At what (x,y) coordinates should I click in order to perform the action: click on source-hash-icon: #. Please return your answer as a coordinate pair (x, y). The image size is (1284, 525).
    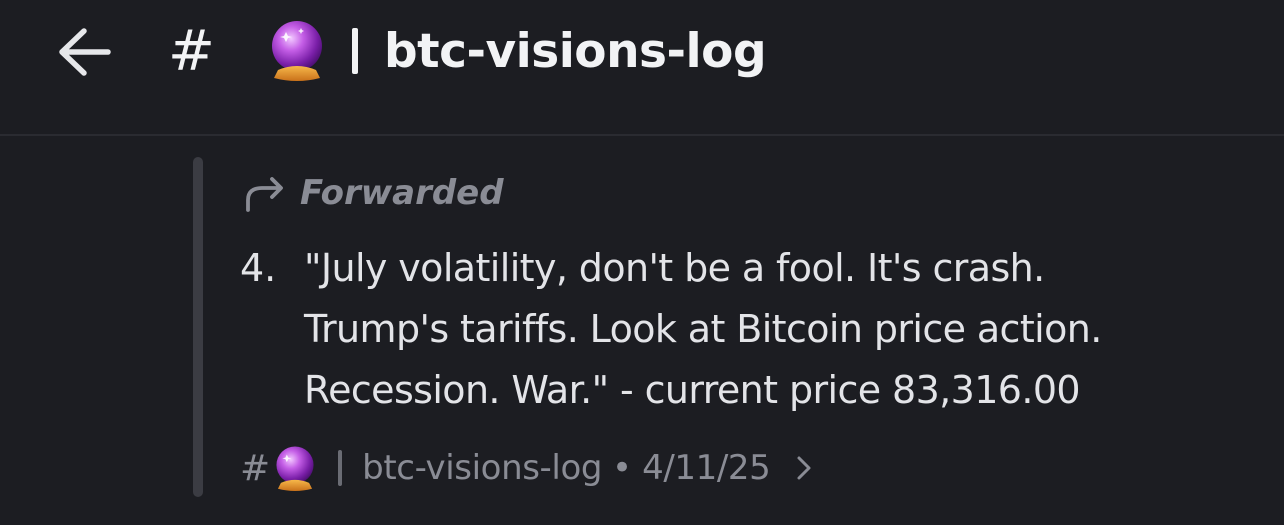
    Looking at the image, I should click on (255, 468).